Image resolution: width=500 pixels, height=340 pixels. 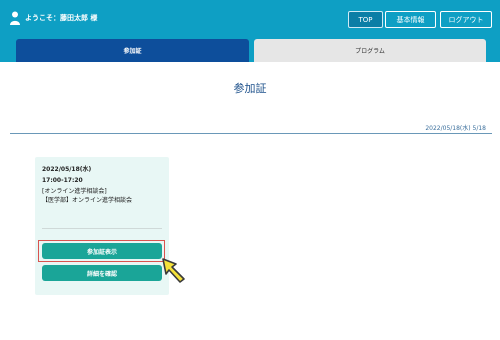 What do you see at coordinates (250, 88) in the screenshot?
I see `page-title: 参加証` at bounding box center [250, 88].